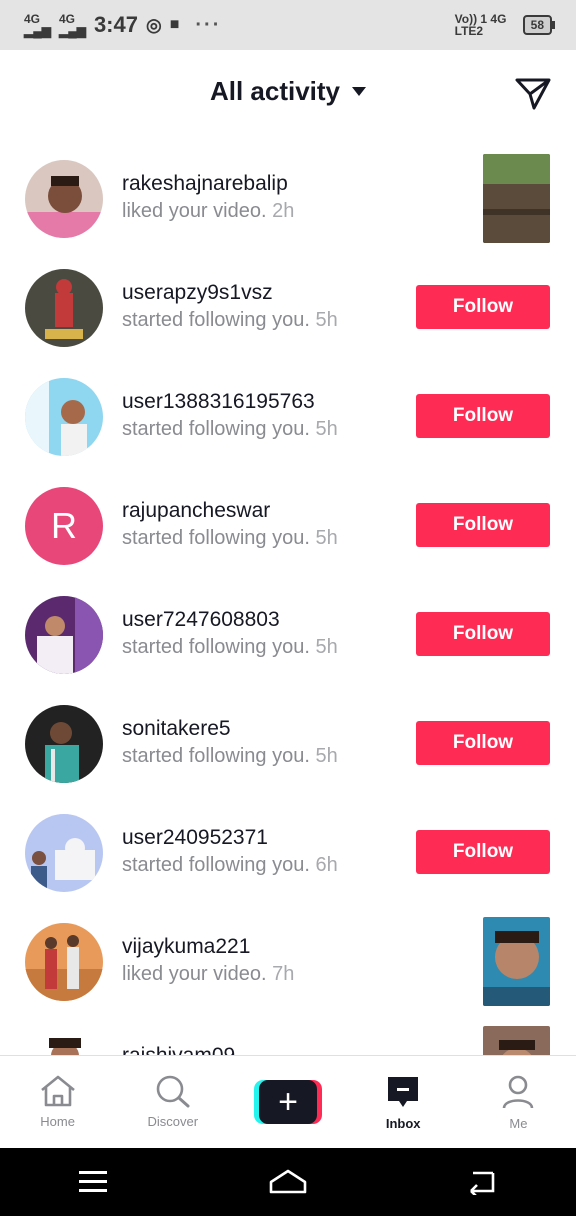  What do you see at coordinates (173, 1091) in the screenshot?
I see `search-icon` at bounding box center [173, 1091].